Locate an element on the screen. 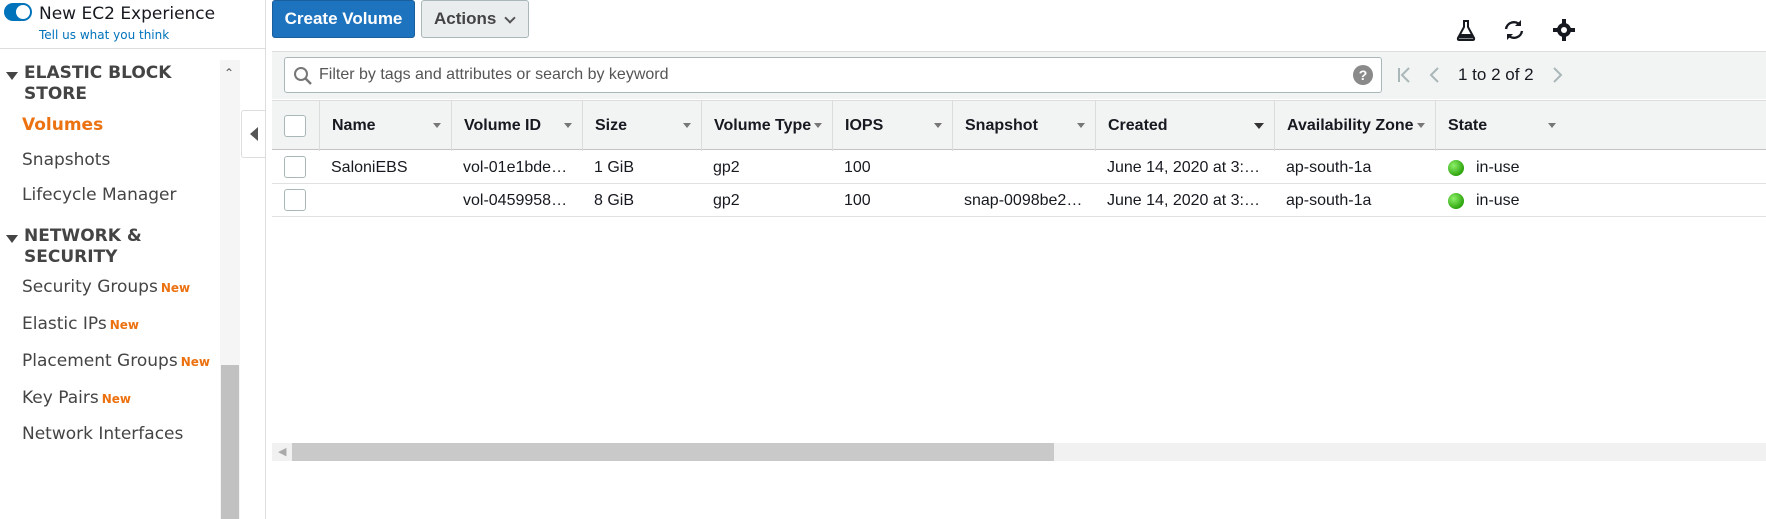 The image size is (1766, 519). column-header-iops: IOPS is located at coordinates (892, 126).